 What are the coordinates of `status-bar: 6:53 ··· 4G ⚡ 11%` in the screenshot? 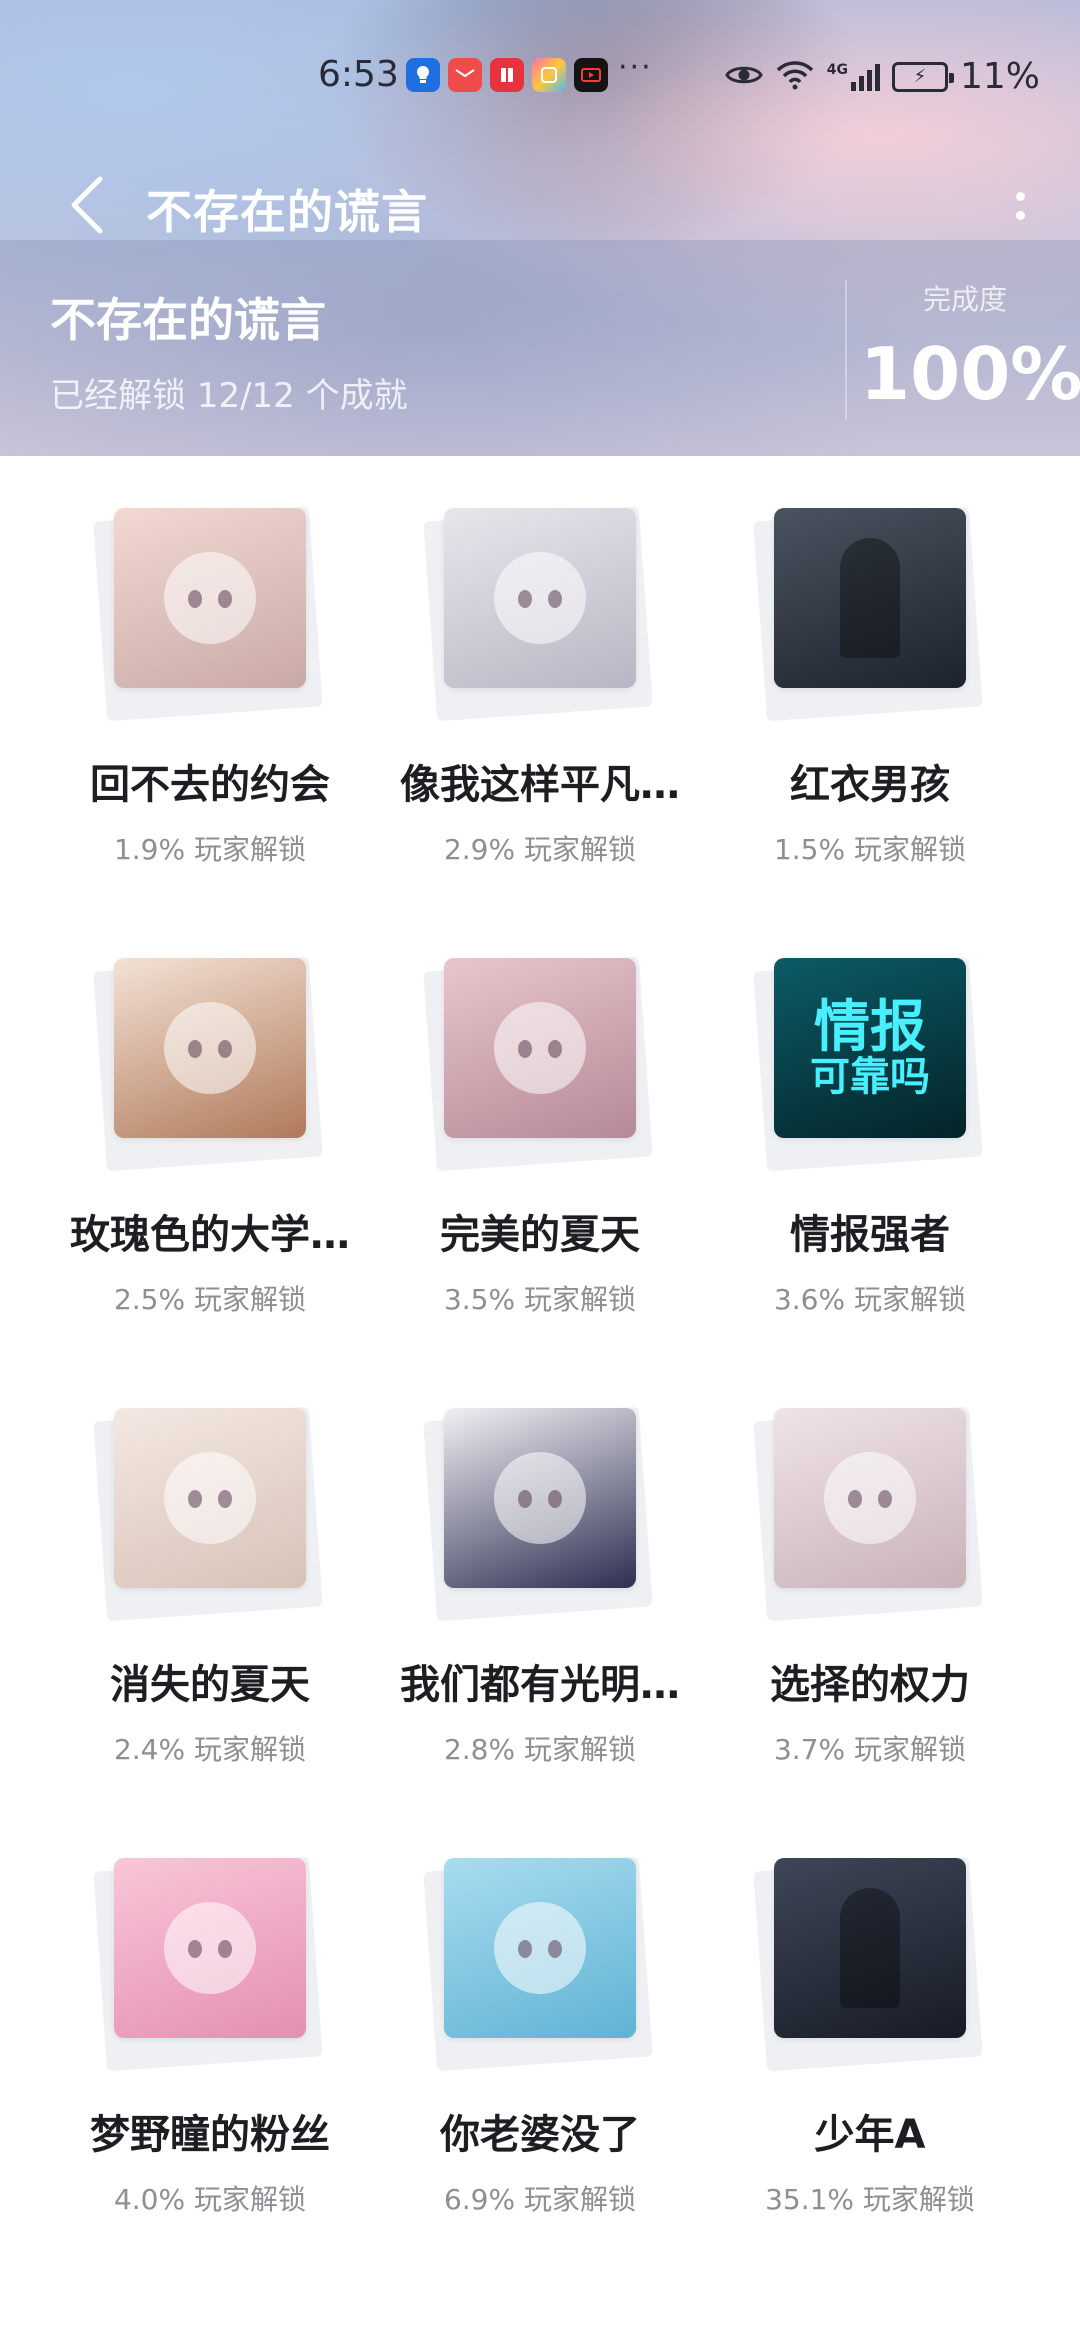 It's located at (540, 78).